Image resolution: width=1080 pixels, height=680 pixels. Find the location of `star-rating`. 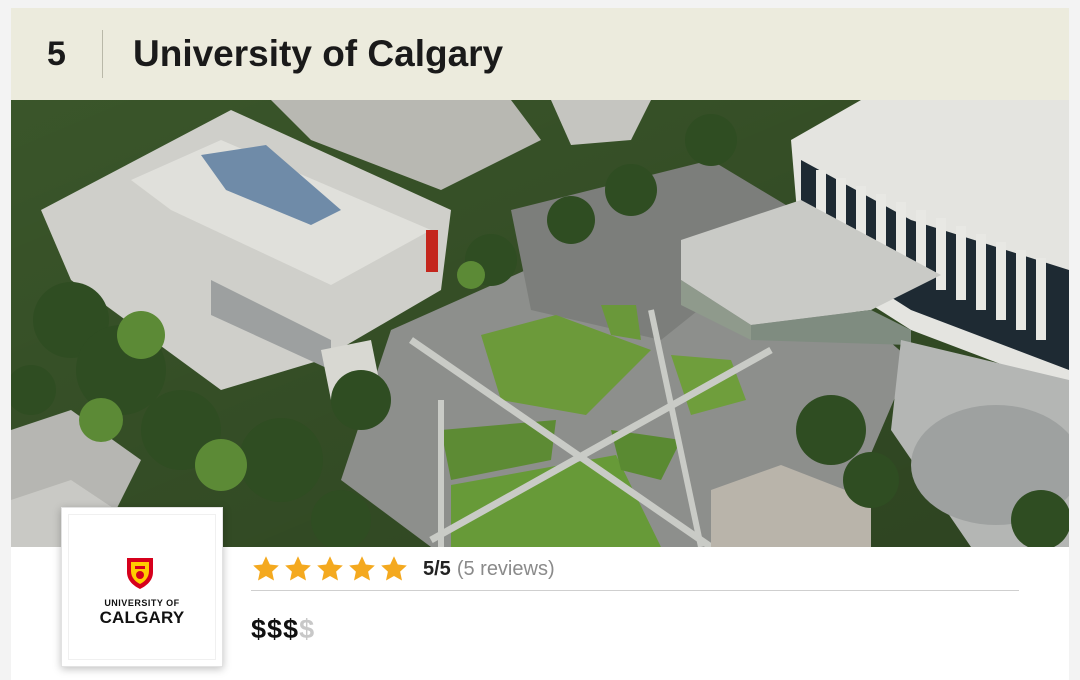

star-rating is located at coordinates (330, 569).